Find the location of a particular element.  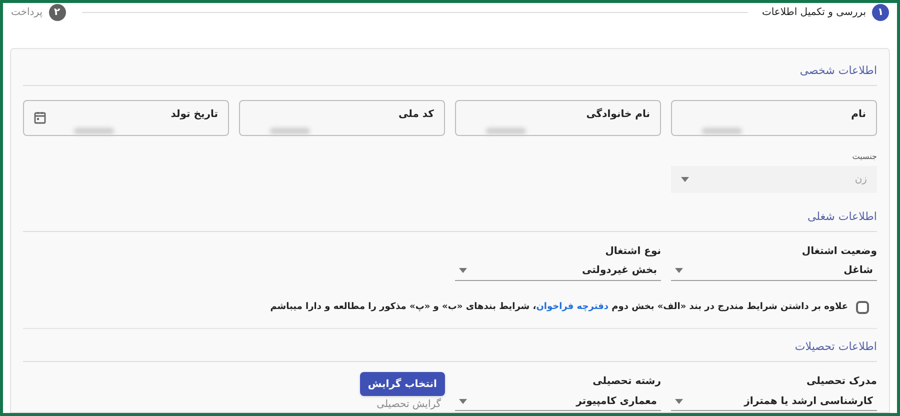

step-number: ۱ is located at coordinates (880, 13).